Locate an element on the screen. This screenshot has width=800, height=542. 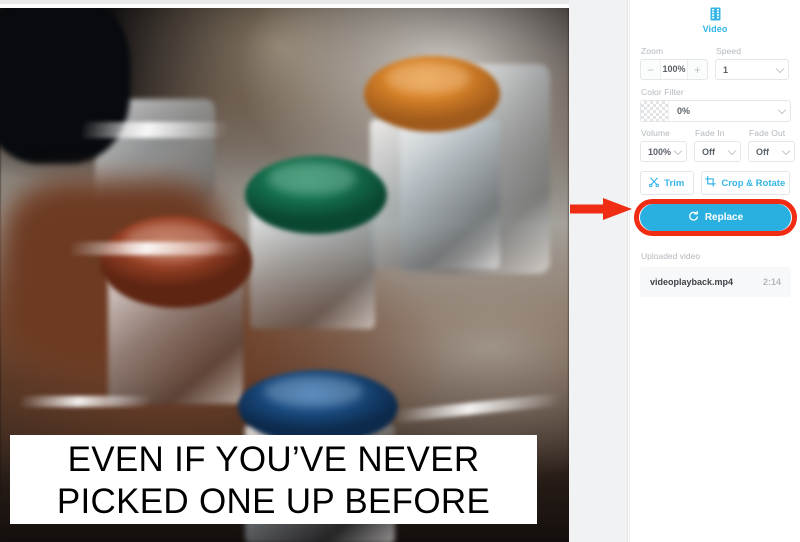
color-filter-label: Color Filter is located at coordinates (662, 92).